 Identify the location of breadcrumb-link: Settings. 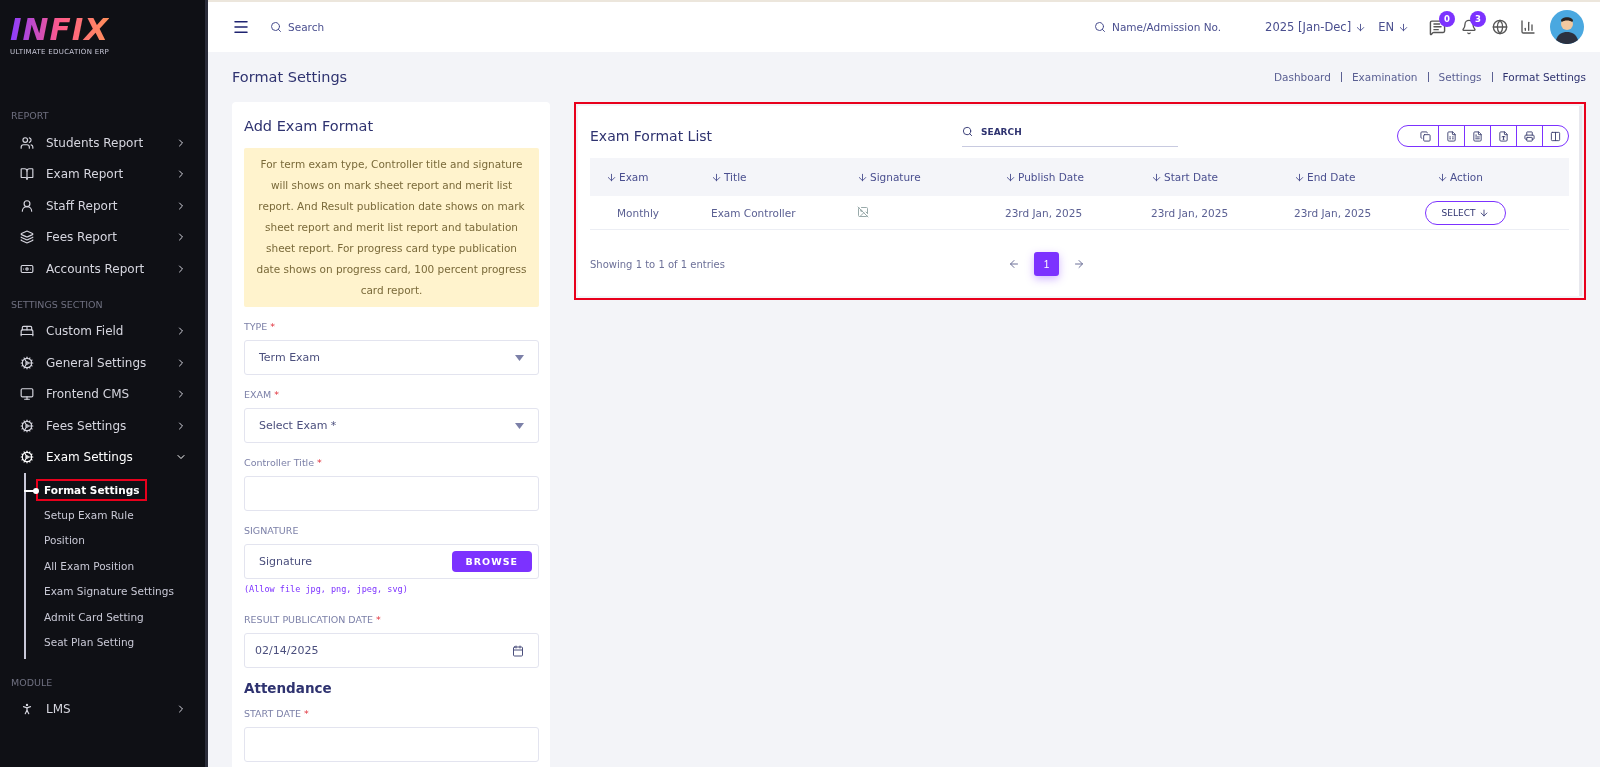
(1460, 77).